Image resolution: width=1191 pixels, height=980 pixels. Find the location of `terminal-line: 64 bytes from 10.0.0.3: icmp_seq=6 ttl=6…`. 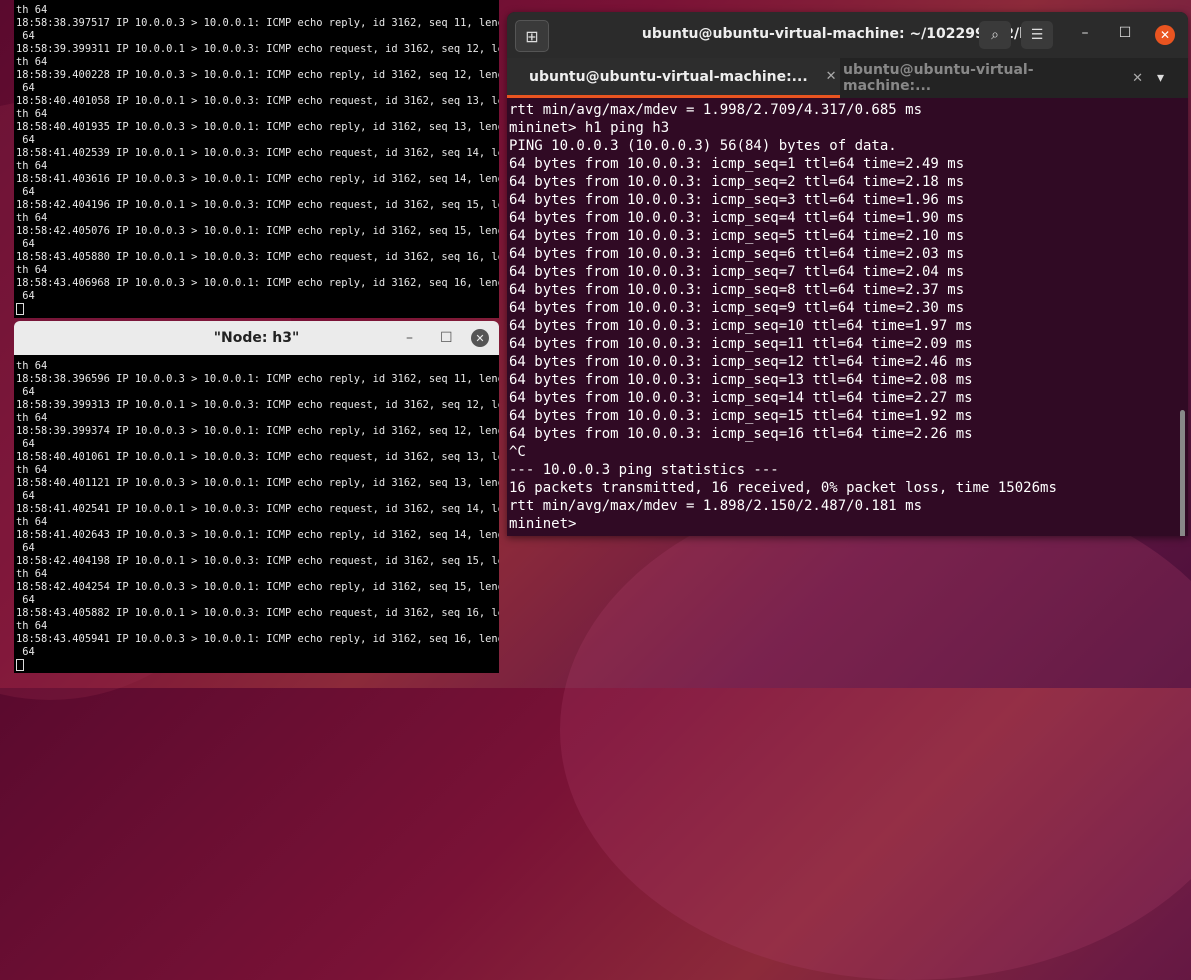

terminal-line: 64 bytes from 10.0.0.3: icmp_seq=6 ttl=6… is located at coordinates (737, 254).